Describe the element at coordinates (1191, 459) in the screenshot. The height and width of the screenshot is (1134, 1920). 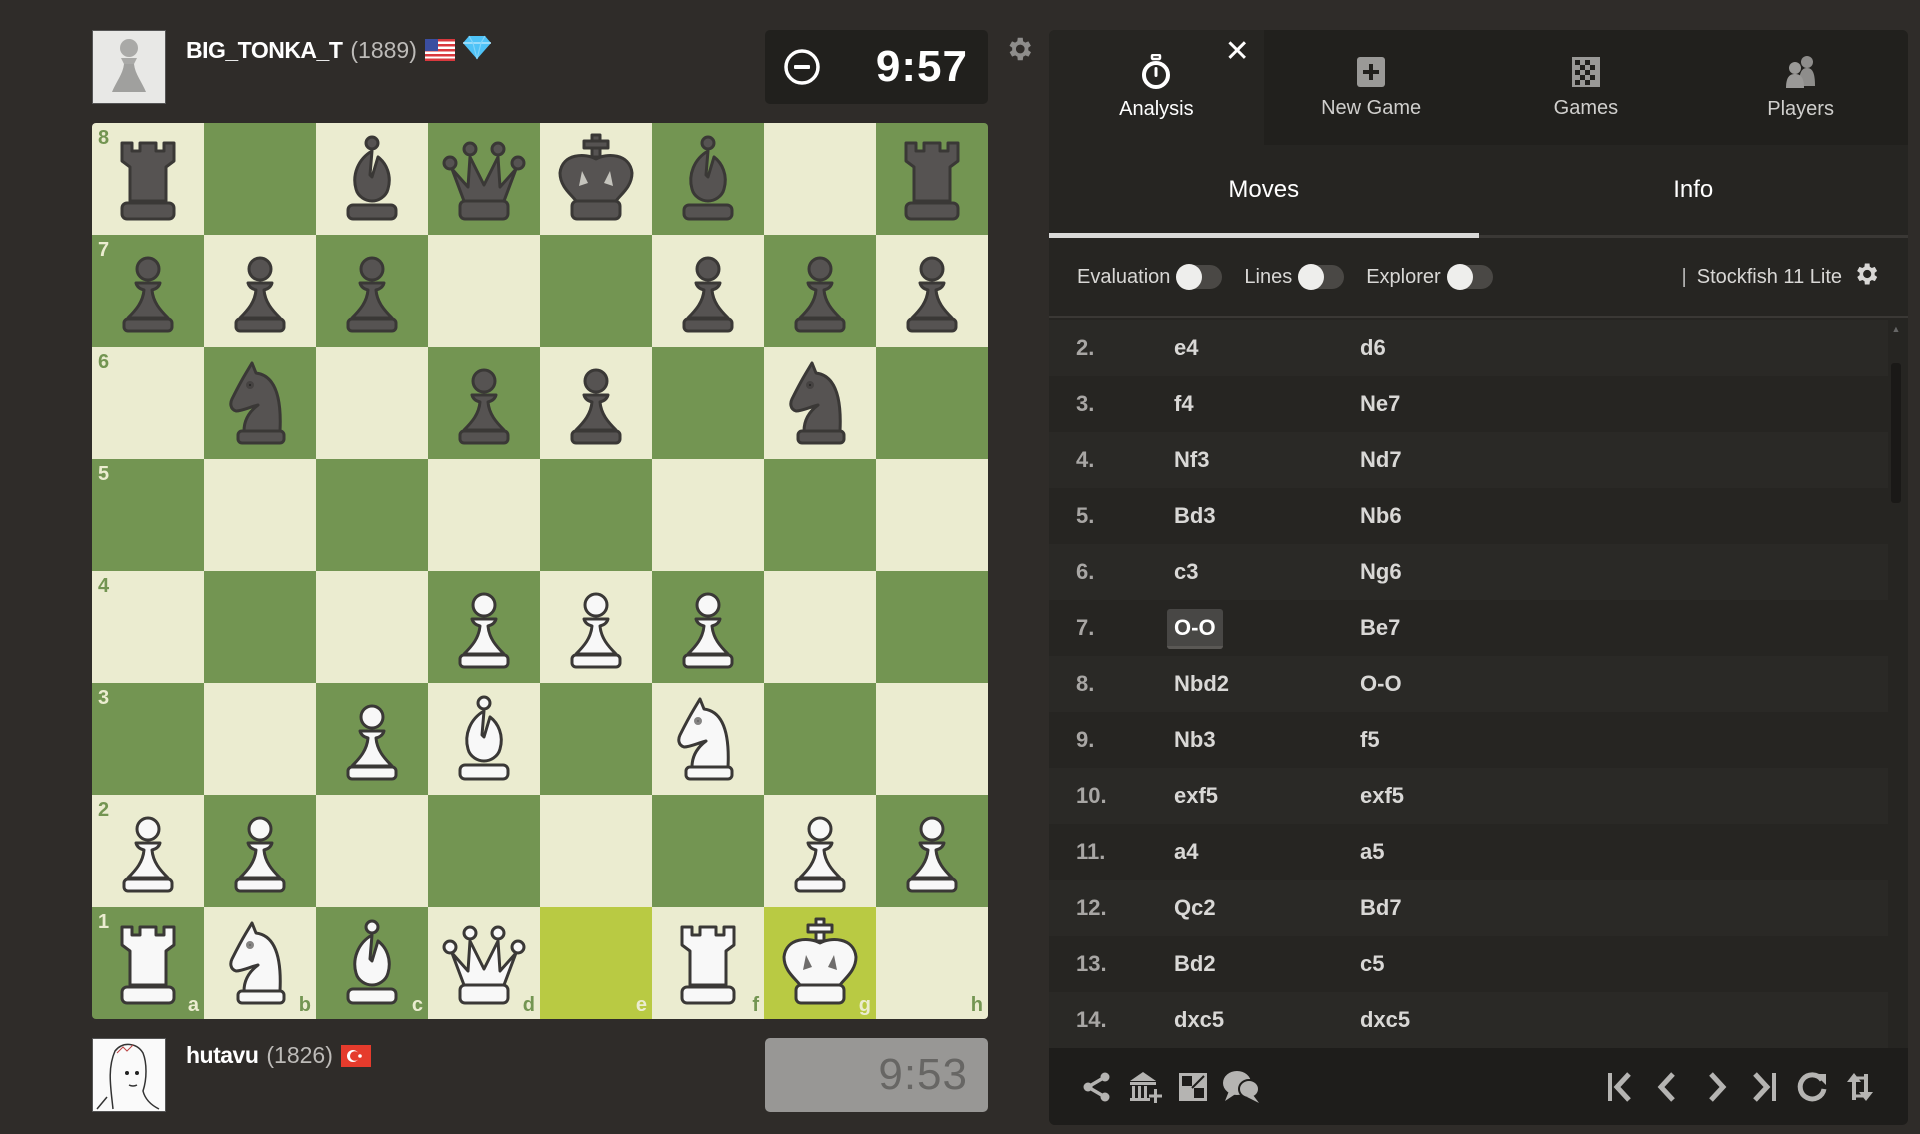
I see `white-move: Nf3` at that location.